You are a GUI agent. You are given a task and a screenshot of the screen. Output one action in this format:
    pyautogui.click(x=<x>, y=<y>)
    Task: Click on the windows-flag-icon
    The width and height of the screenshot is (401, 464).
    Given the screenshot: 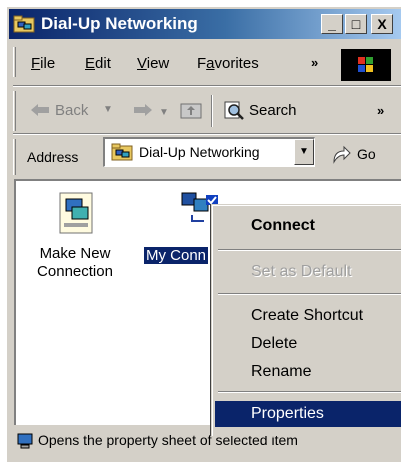 What is the action you would take?
    pyautogui.click(x=365, y=64)
    